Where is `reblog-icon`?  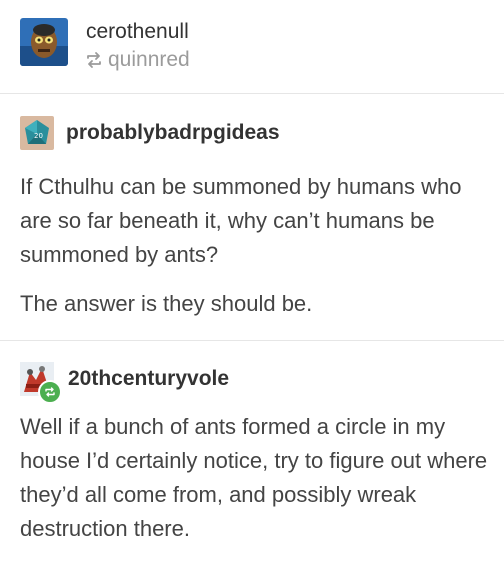
reblog-icon is located at coordinates (94, 60).